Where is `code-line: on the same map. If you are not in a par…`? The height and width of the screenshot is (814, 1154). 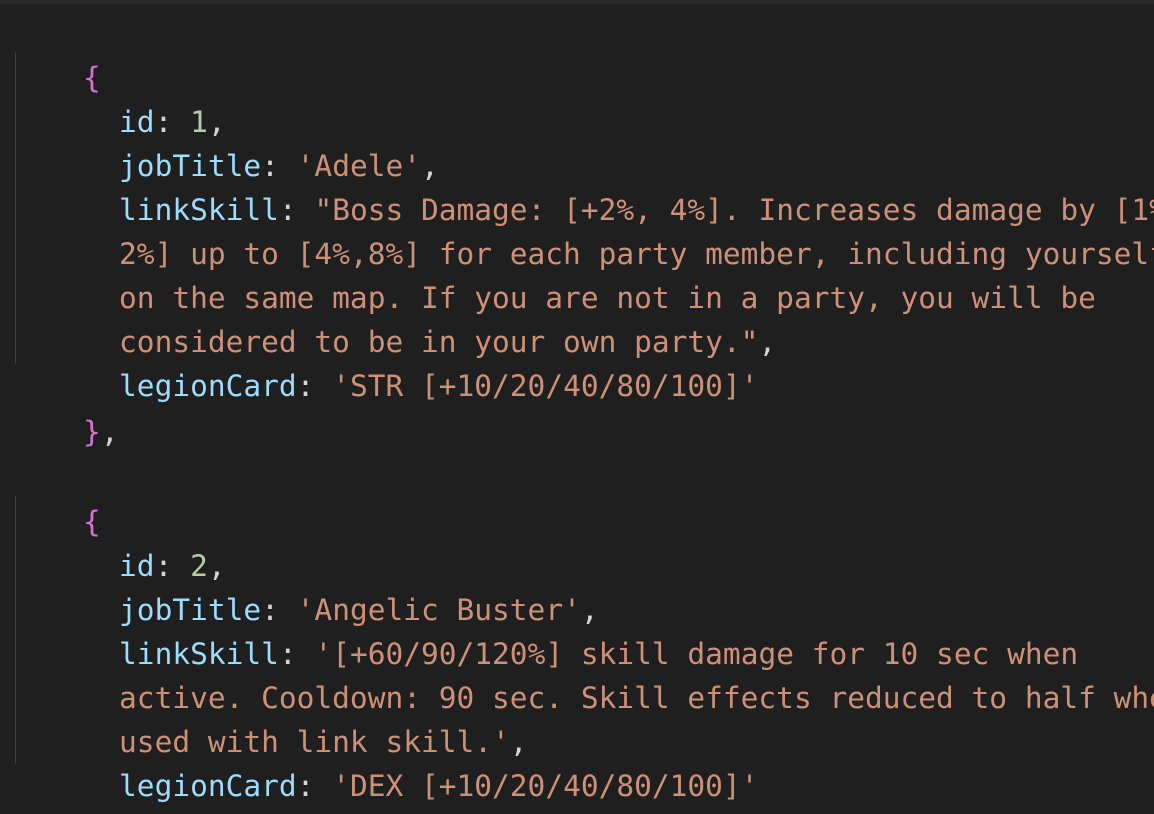
code-line: on the same map. If you are not in a par… is located at coordinates (554, 273).